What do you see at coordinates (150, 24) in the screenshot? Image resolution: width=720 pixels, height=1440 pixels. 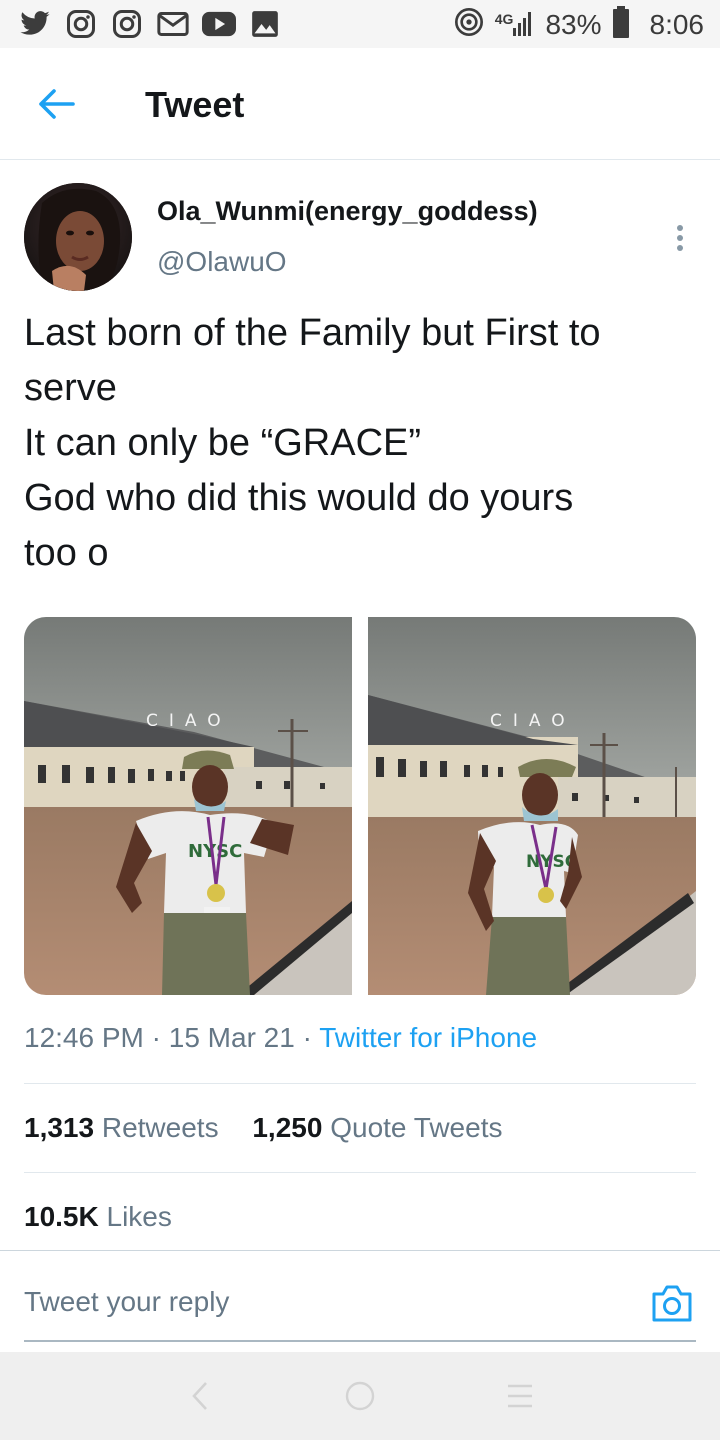 I see `notification-icons` at bounding box center [150, 24].